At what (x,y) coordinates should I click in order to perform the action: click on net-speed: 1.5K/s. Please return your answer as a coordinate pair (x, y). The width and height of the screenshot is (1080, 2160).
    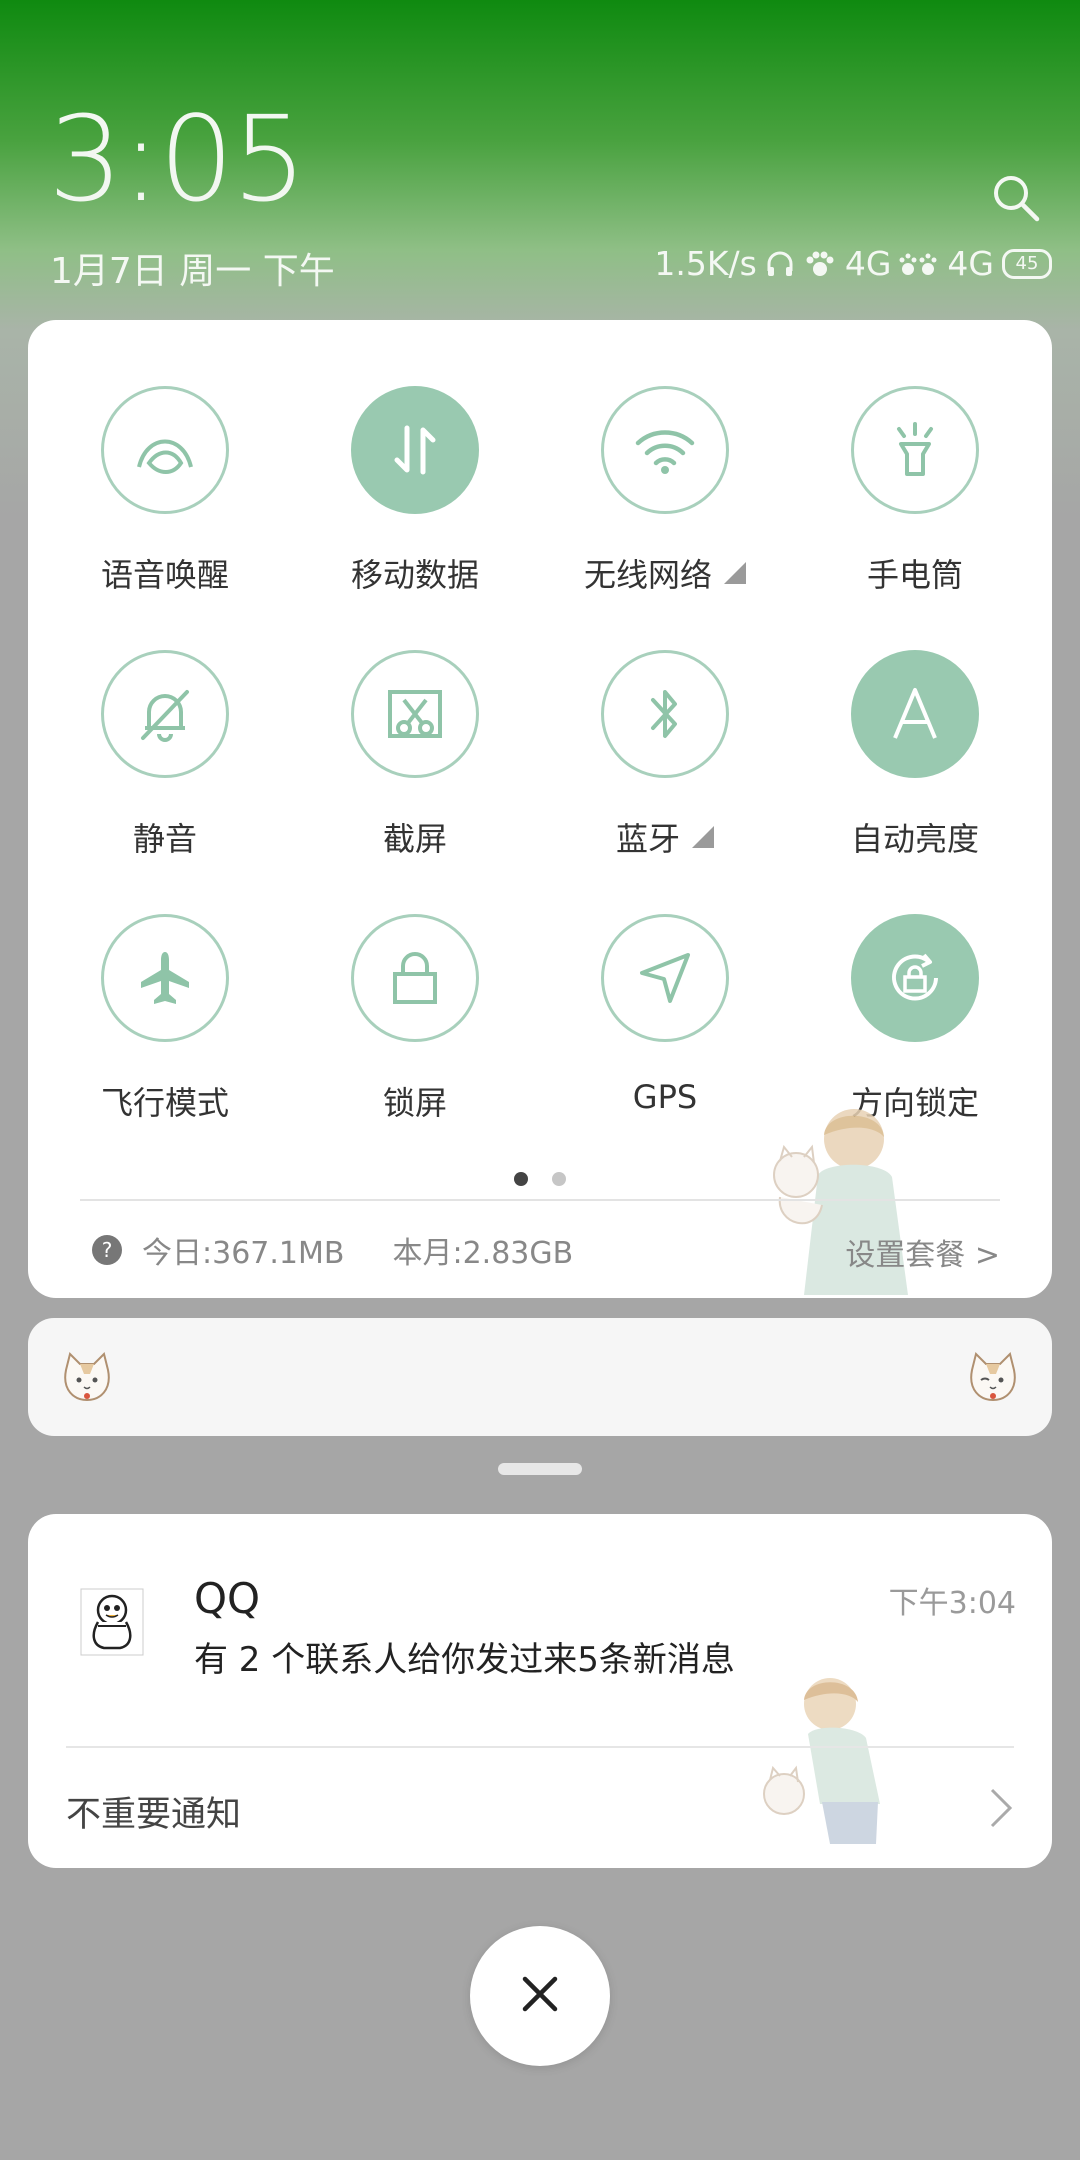
    Looking at the image, I should click on (705, 263).